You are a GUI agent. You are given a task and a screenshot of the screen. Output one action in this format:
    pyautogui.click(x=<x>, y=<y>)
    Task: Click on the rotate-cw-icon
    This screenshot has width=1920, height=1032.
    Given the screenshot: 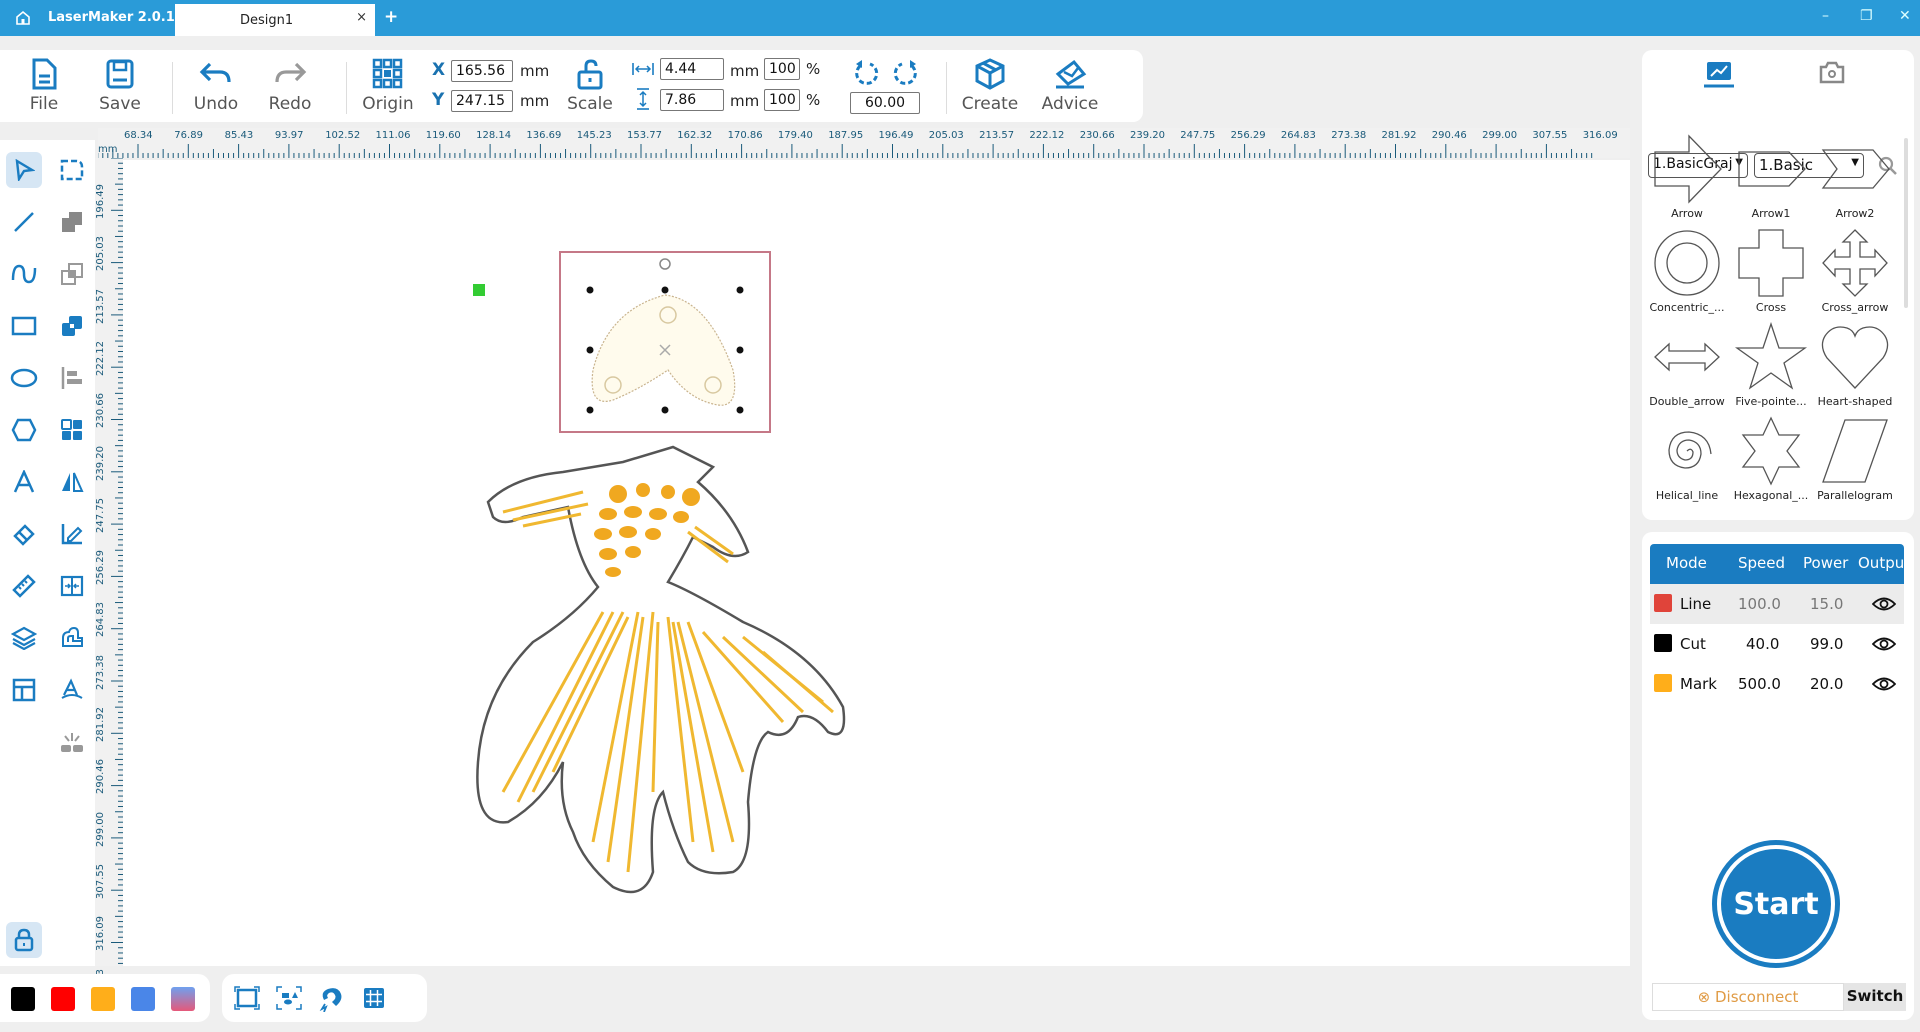 What is the action you would take?
    pyautogui.click(x=906, y=73)
    